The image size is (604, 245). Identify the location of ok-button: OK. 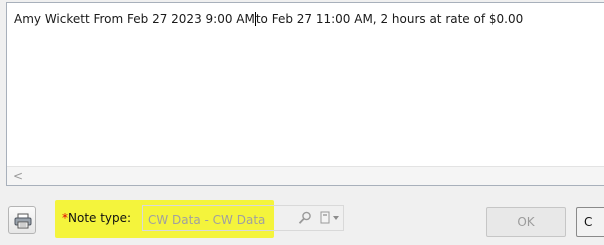
(526, 222).